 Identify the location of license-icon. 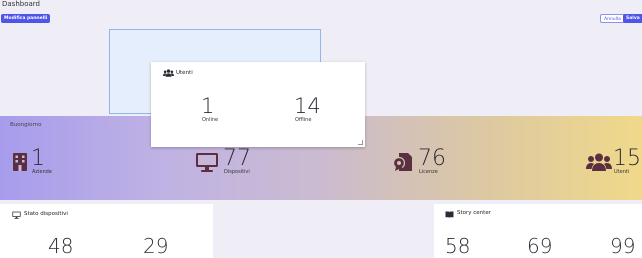
(403, 162).